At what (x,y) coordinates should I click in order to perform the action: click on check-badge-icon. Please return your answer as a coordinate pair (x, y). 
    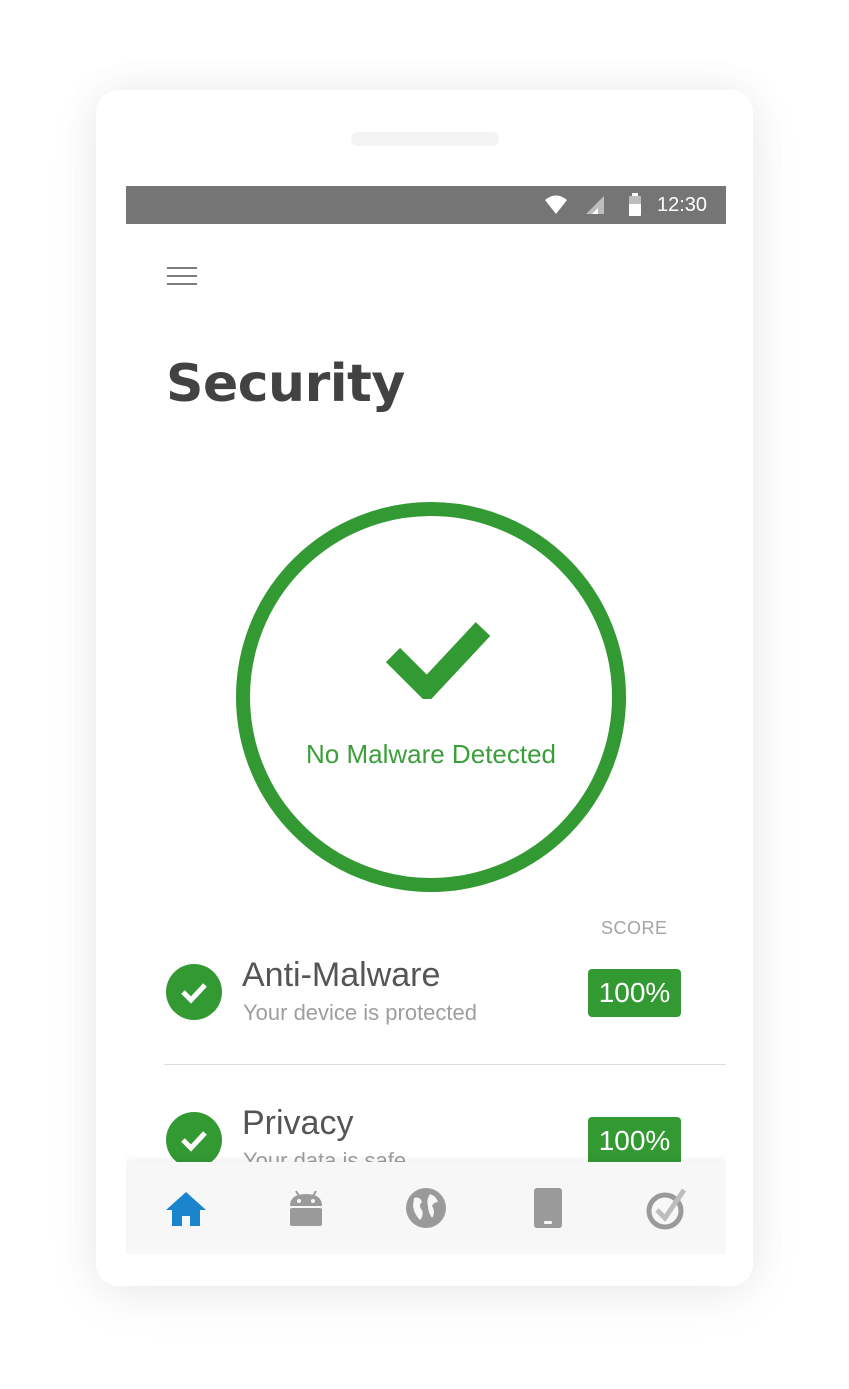
    Looking at the image, I should click on (666, 1209).